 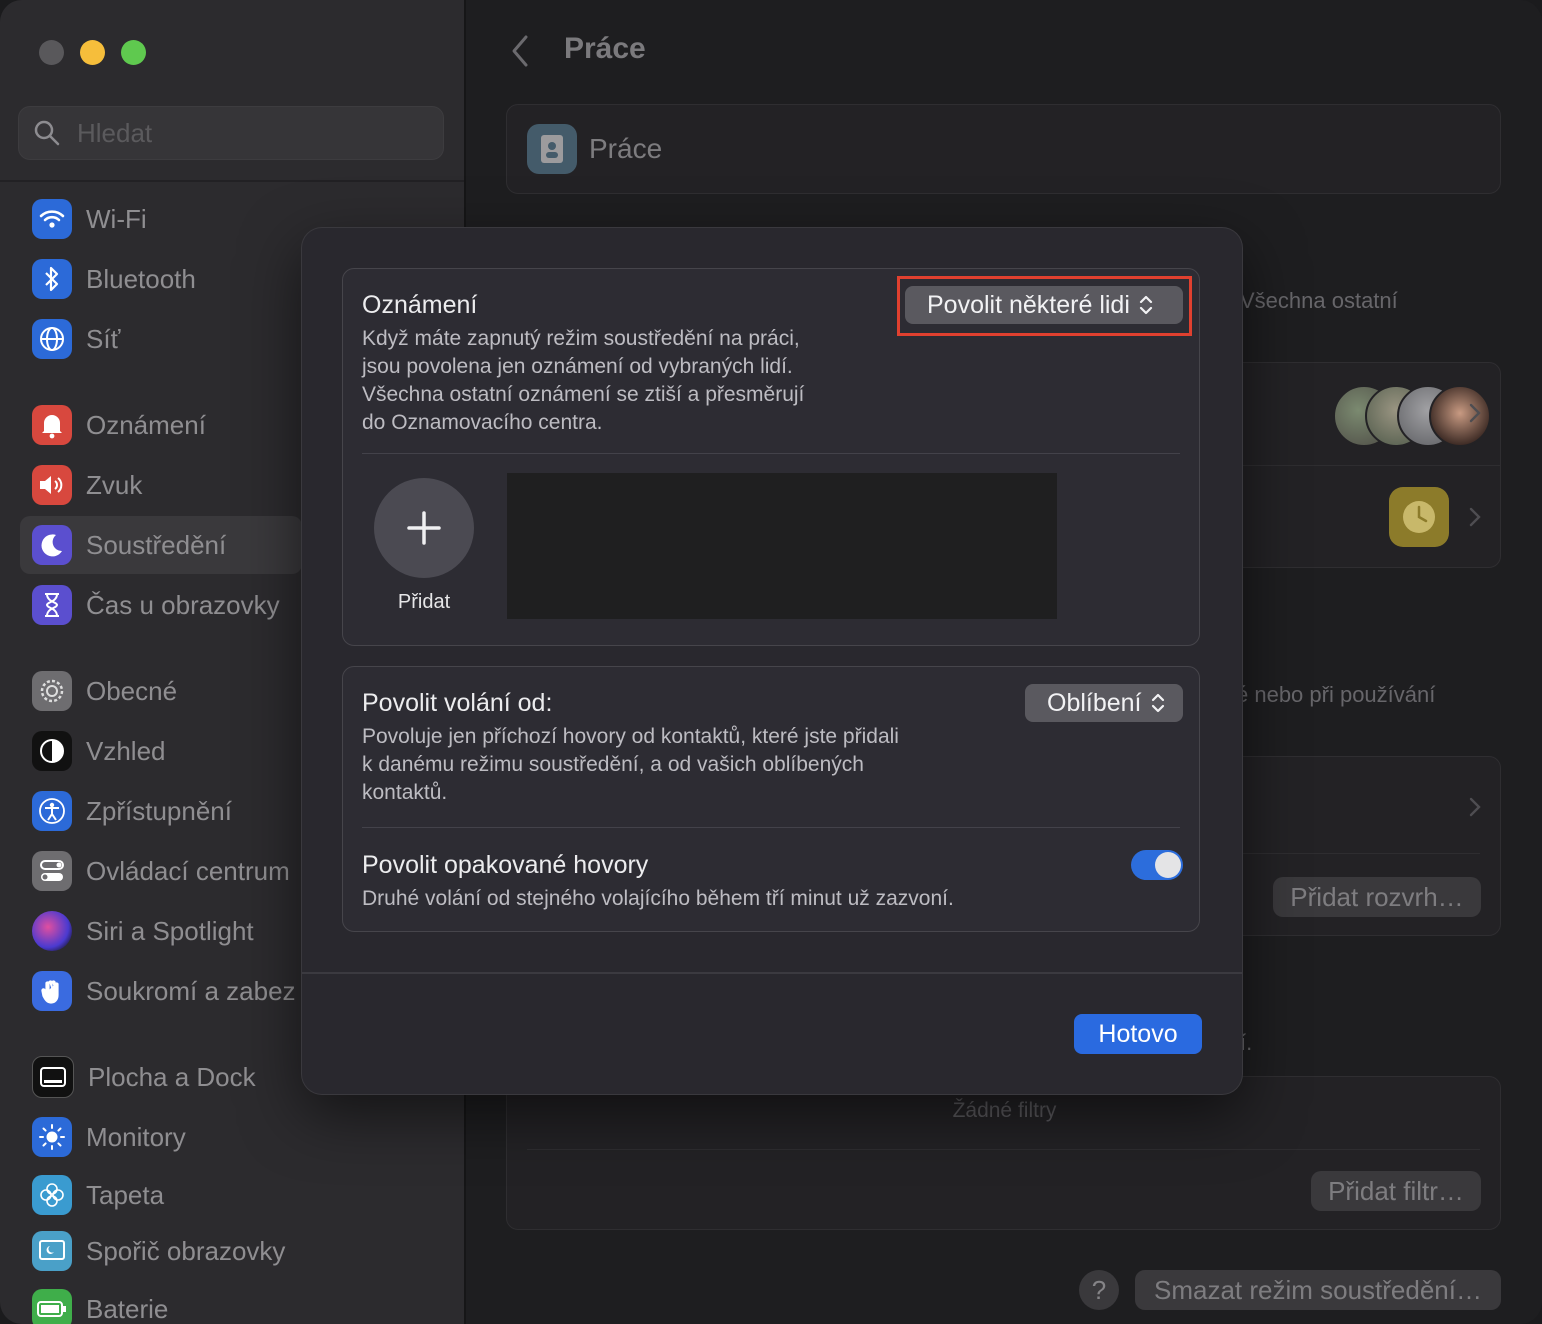 I want to click on search-field, so click(x=231, y=133).